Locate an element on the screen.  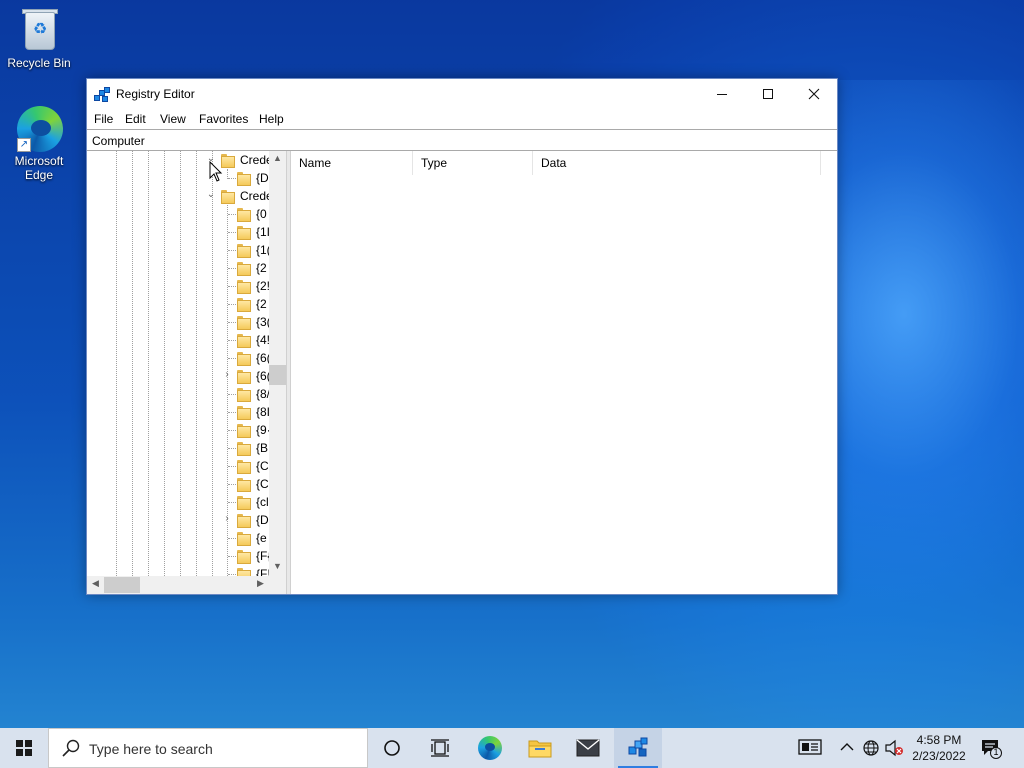
tree-vertical-scroll-thumb is located at coordinates (277, 375).